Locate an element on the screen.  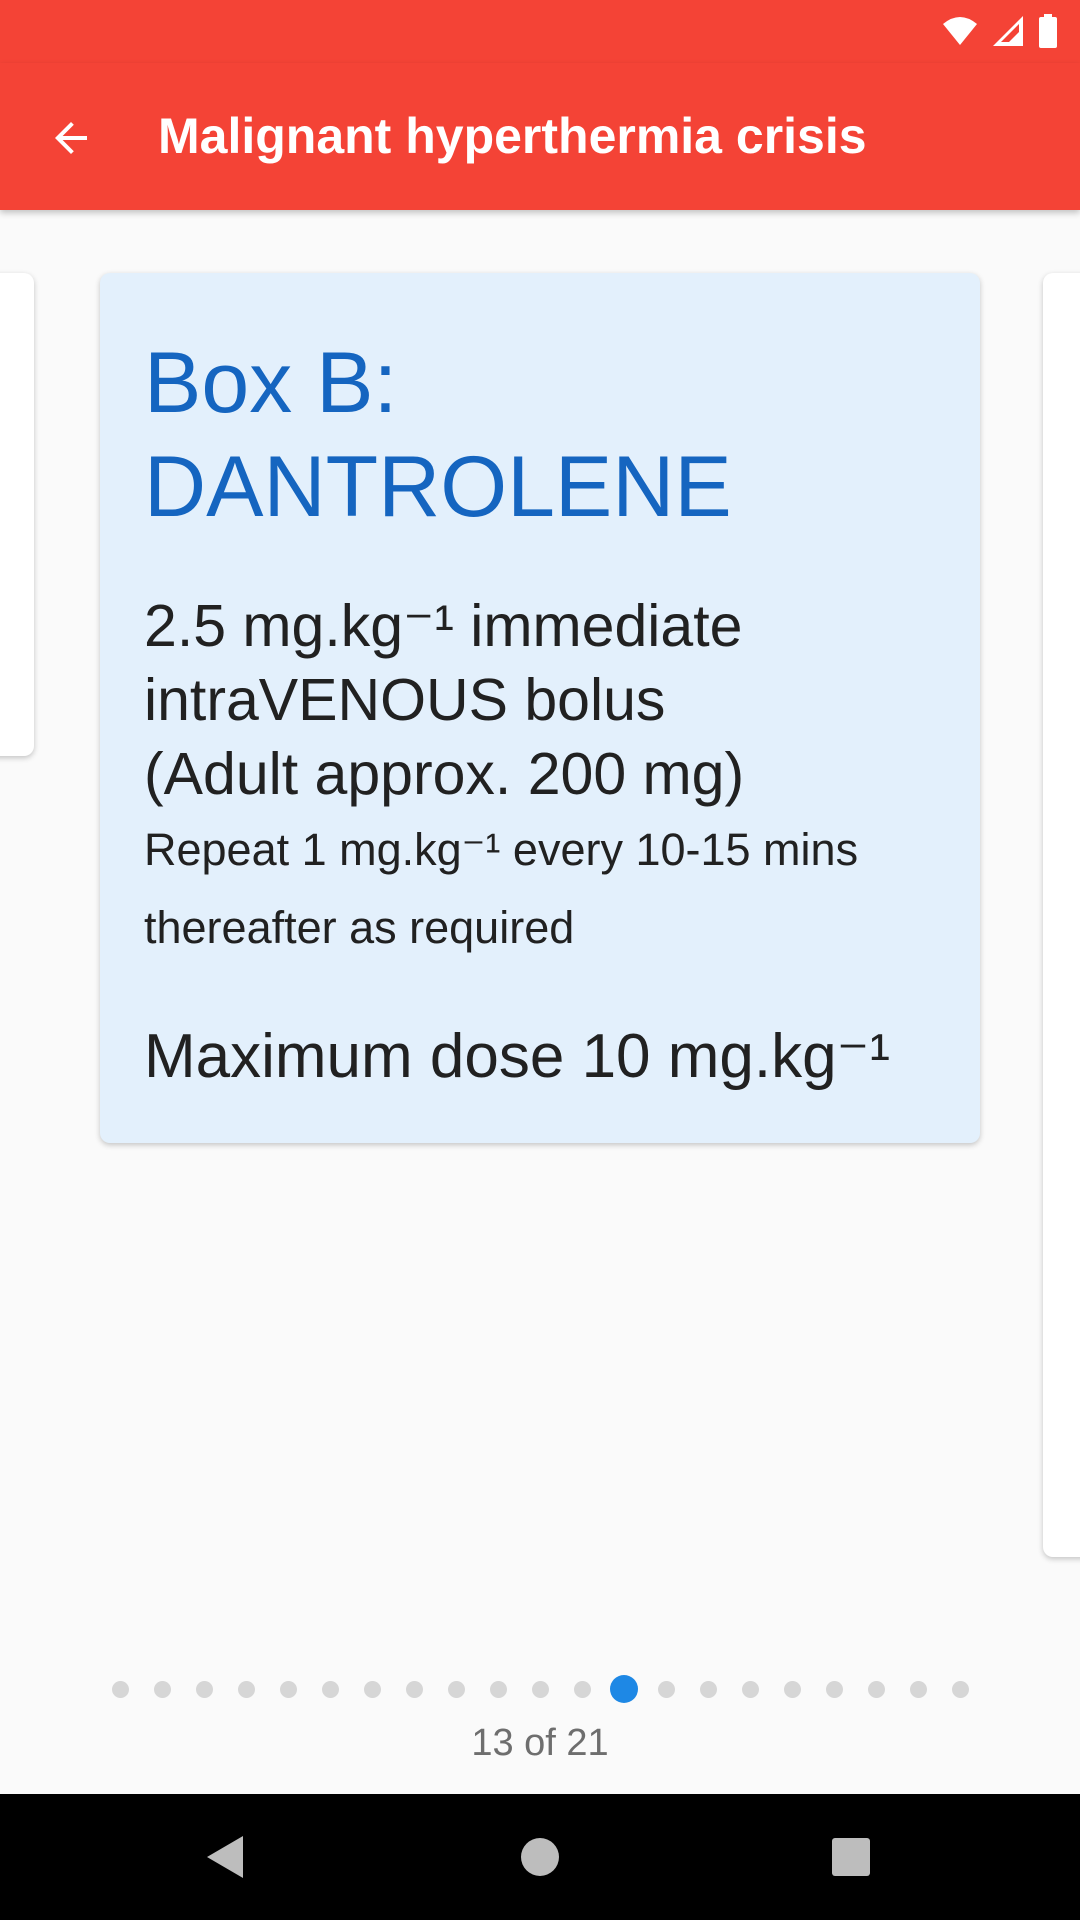
dose-line: 2.5 mg.kg⁻¹ immediate is located at coordinates (443, 626).